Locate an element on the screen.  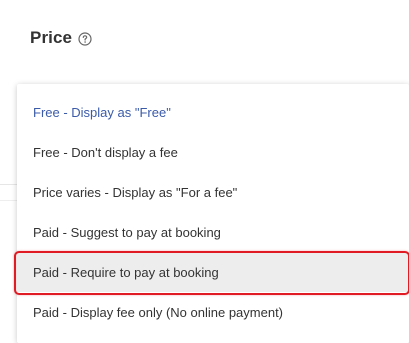
option-paid-suggest: Paid - Suggest to pay at booking is located at coordinates (213, 232).